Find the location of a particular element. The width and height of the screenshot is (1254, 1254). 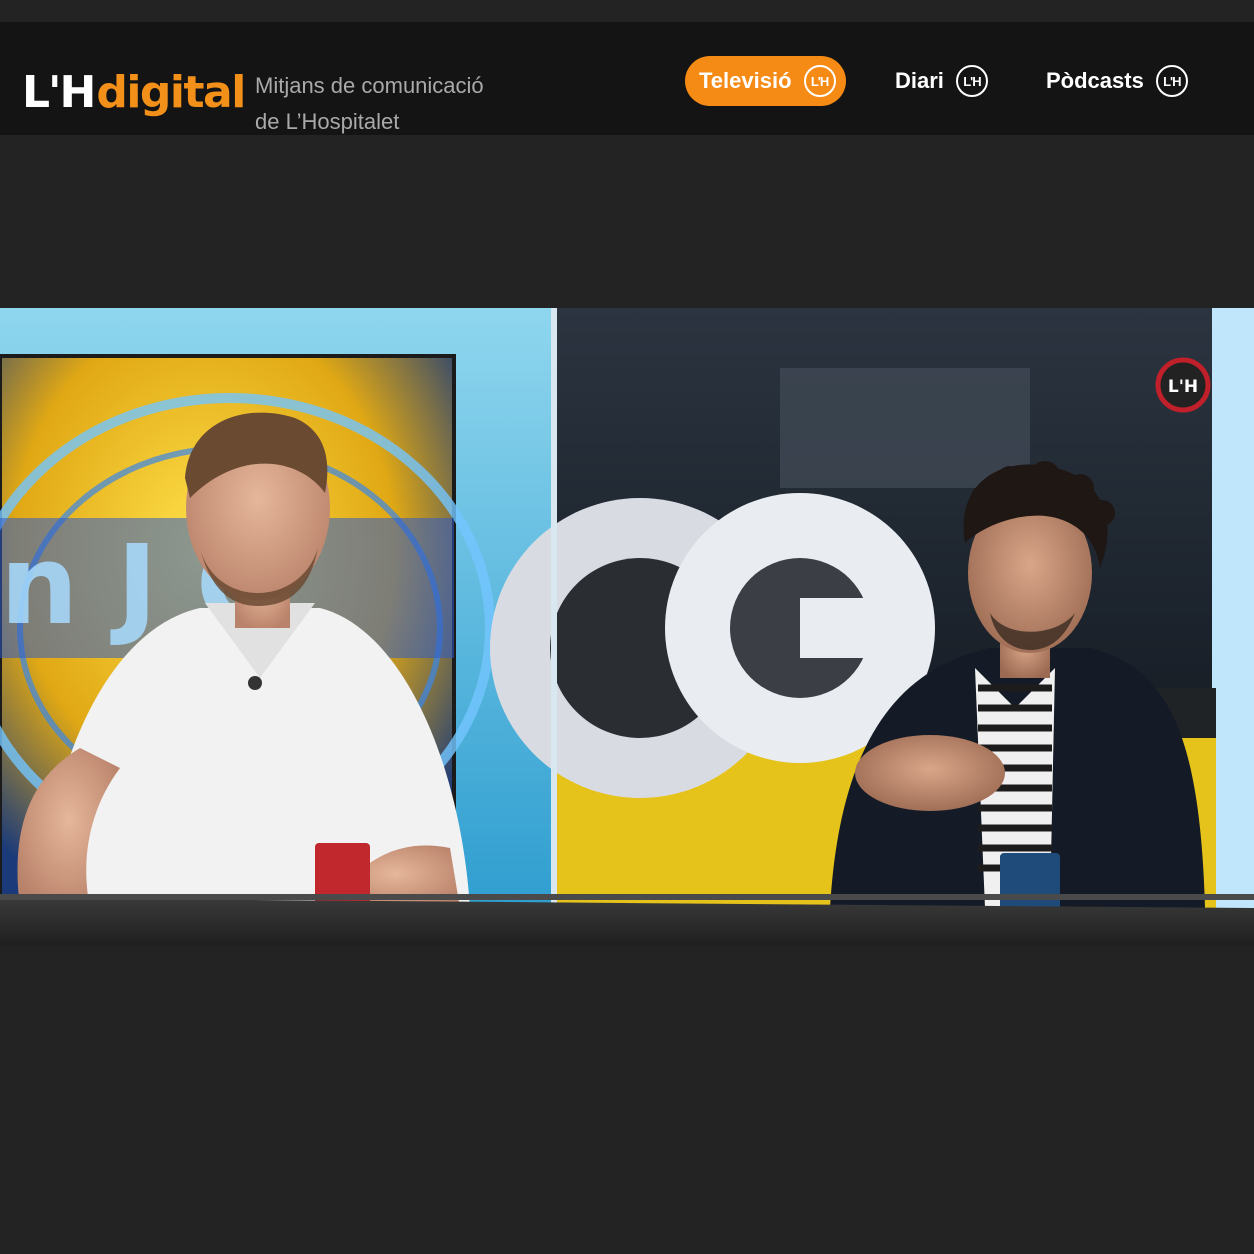

logo-word: digital is located at coordinates (171, 92).